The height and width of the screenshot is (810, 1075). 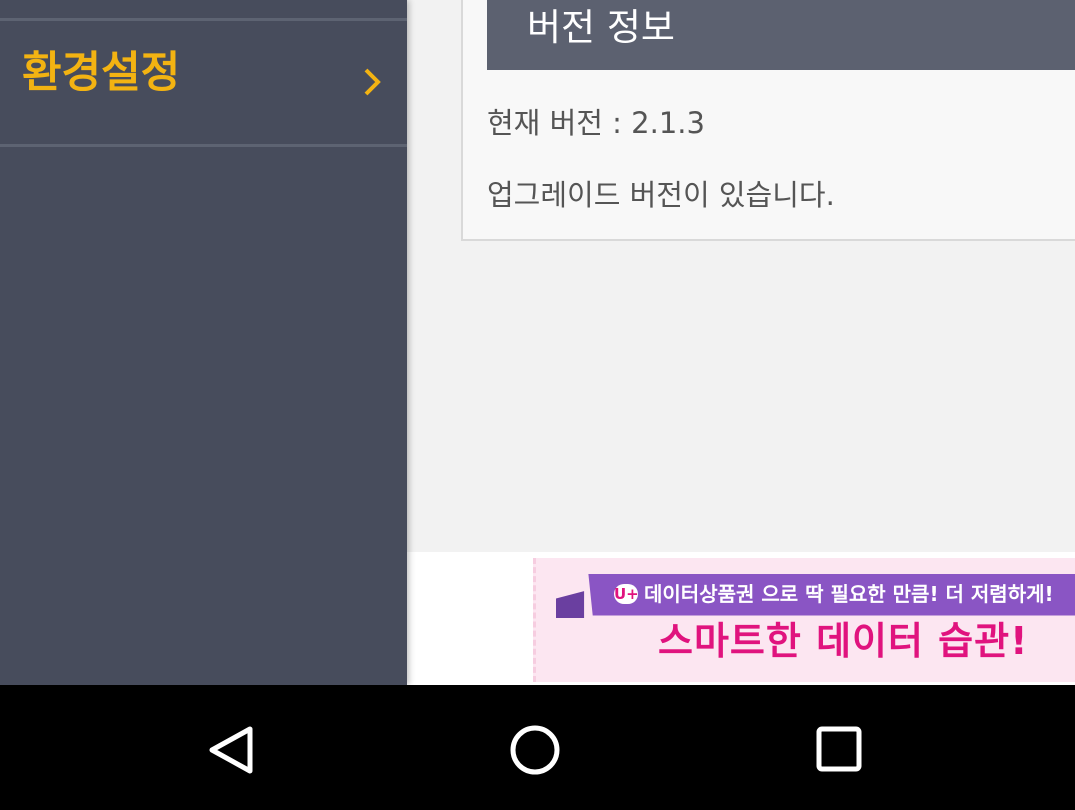 I want to click on drawer-divider, so click(x=203, y=145).